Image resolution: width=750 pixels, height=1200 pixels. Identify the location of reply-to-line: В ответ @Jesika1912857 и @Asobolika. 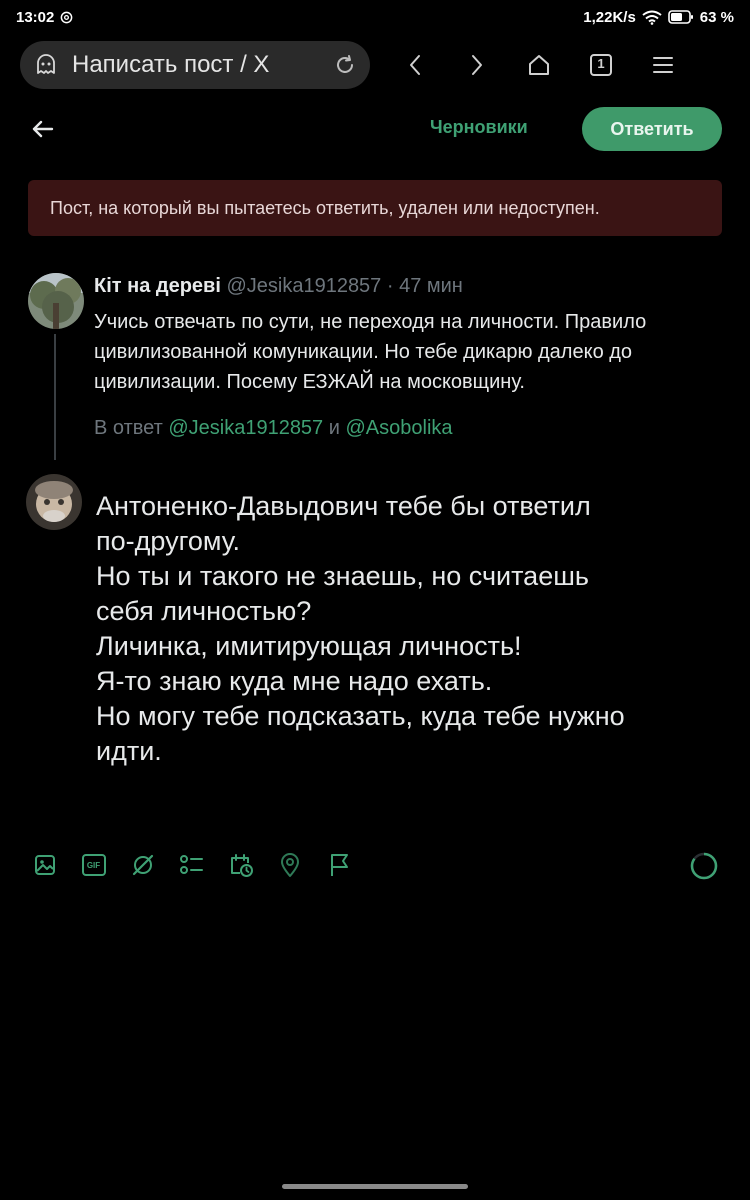
(273, 428).